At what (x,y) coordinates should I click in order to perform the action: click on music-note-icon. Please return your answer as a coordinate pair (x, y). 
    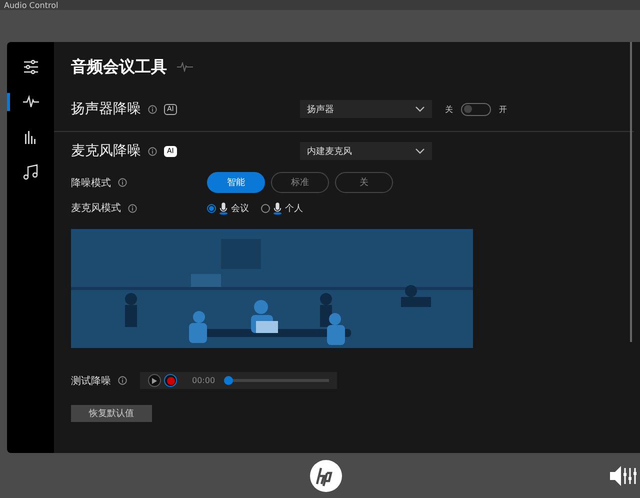
    Looking at the image, I should click on (30, 172).